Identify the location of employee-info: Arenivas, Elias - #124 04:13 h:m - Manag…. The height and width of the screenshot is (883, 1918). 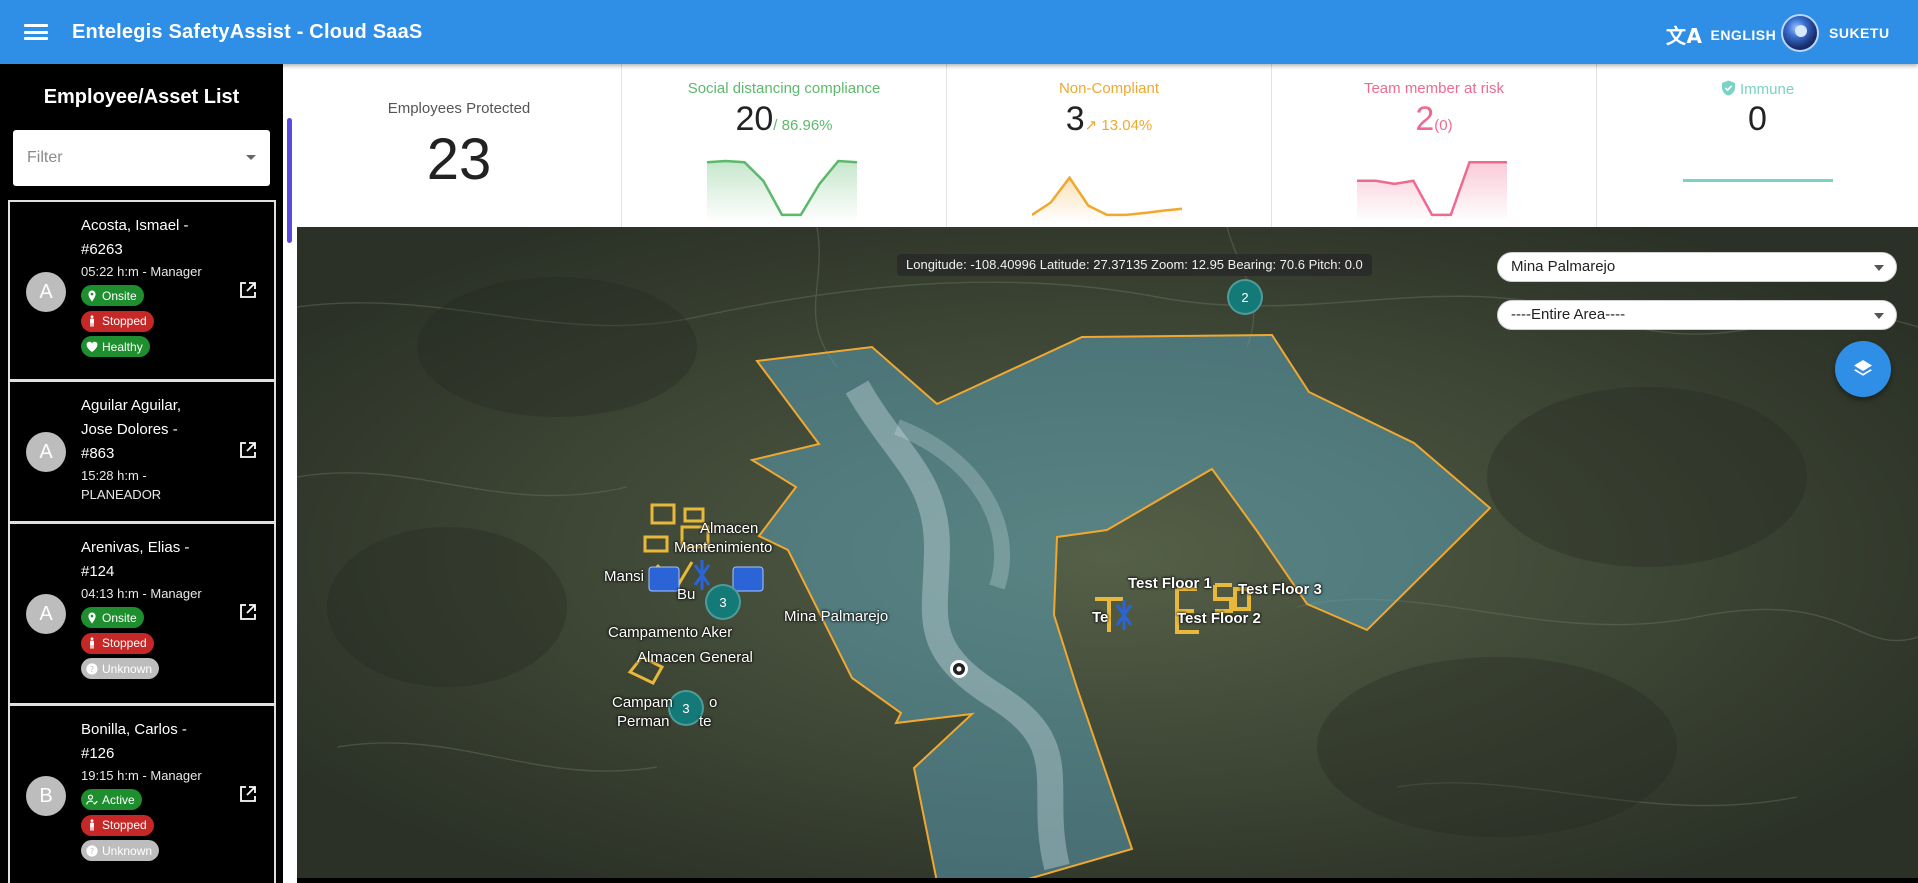
(146, 608).